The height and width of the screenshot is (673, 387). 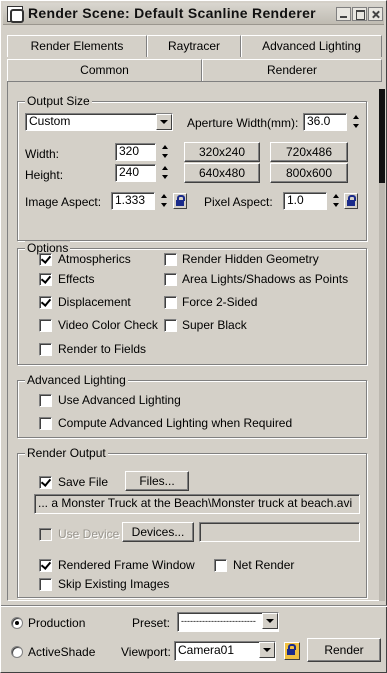 What do you see at coordinates (170, 259) in the screenshot?
I see `render-hidden-geometry-checkbox` at bounding box center [170, 259].